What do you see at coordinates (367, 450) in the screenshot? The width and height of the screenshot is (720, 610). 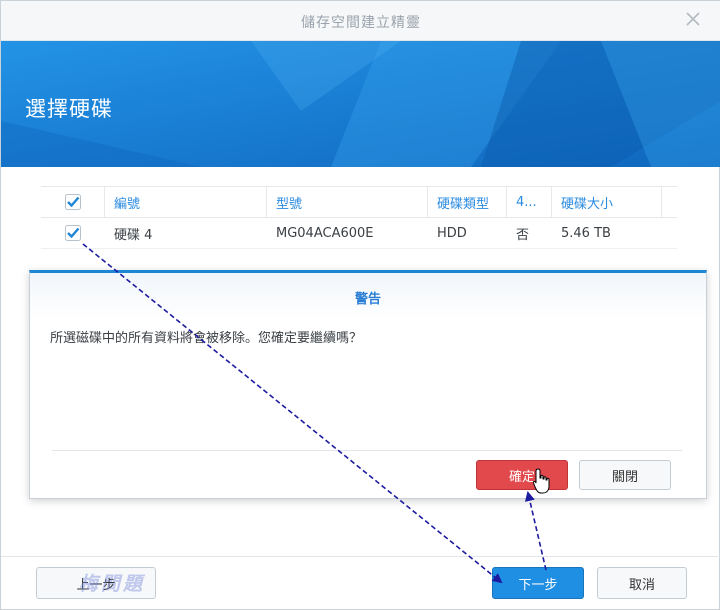 I see `dialog-divider` at bounding box center [367, 450].